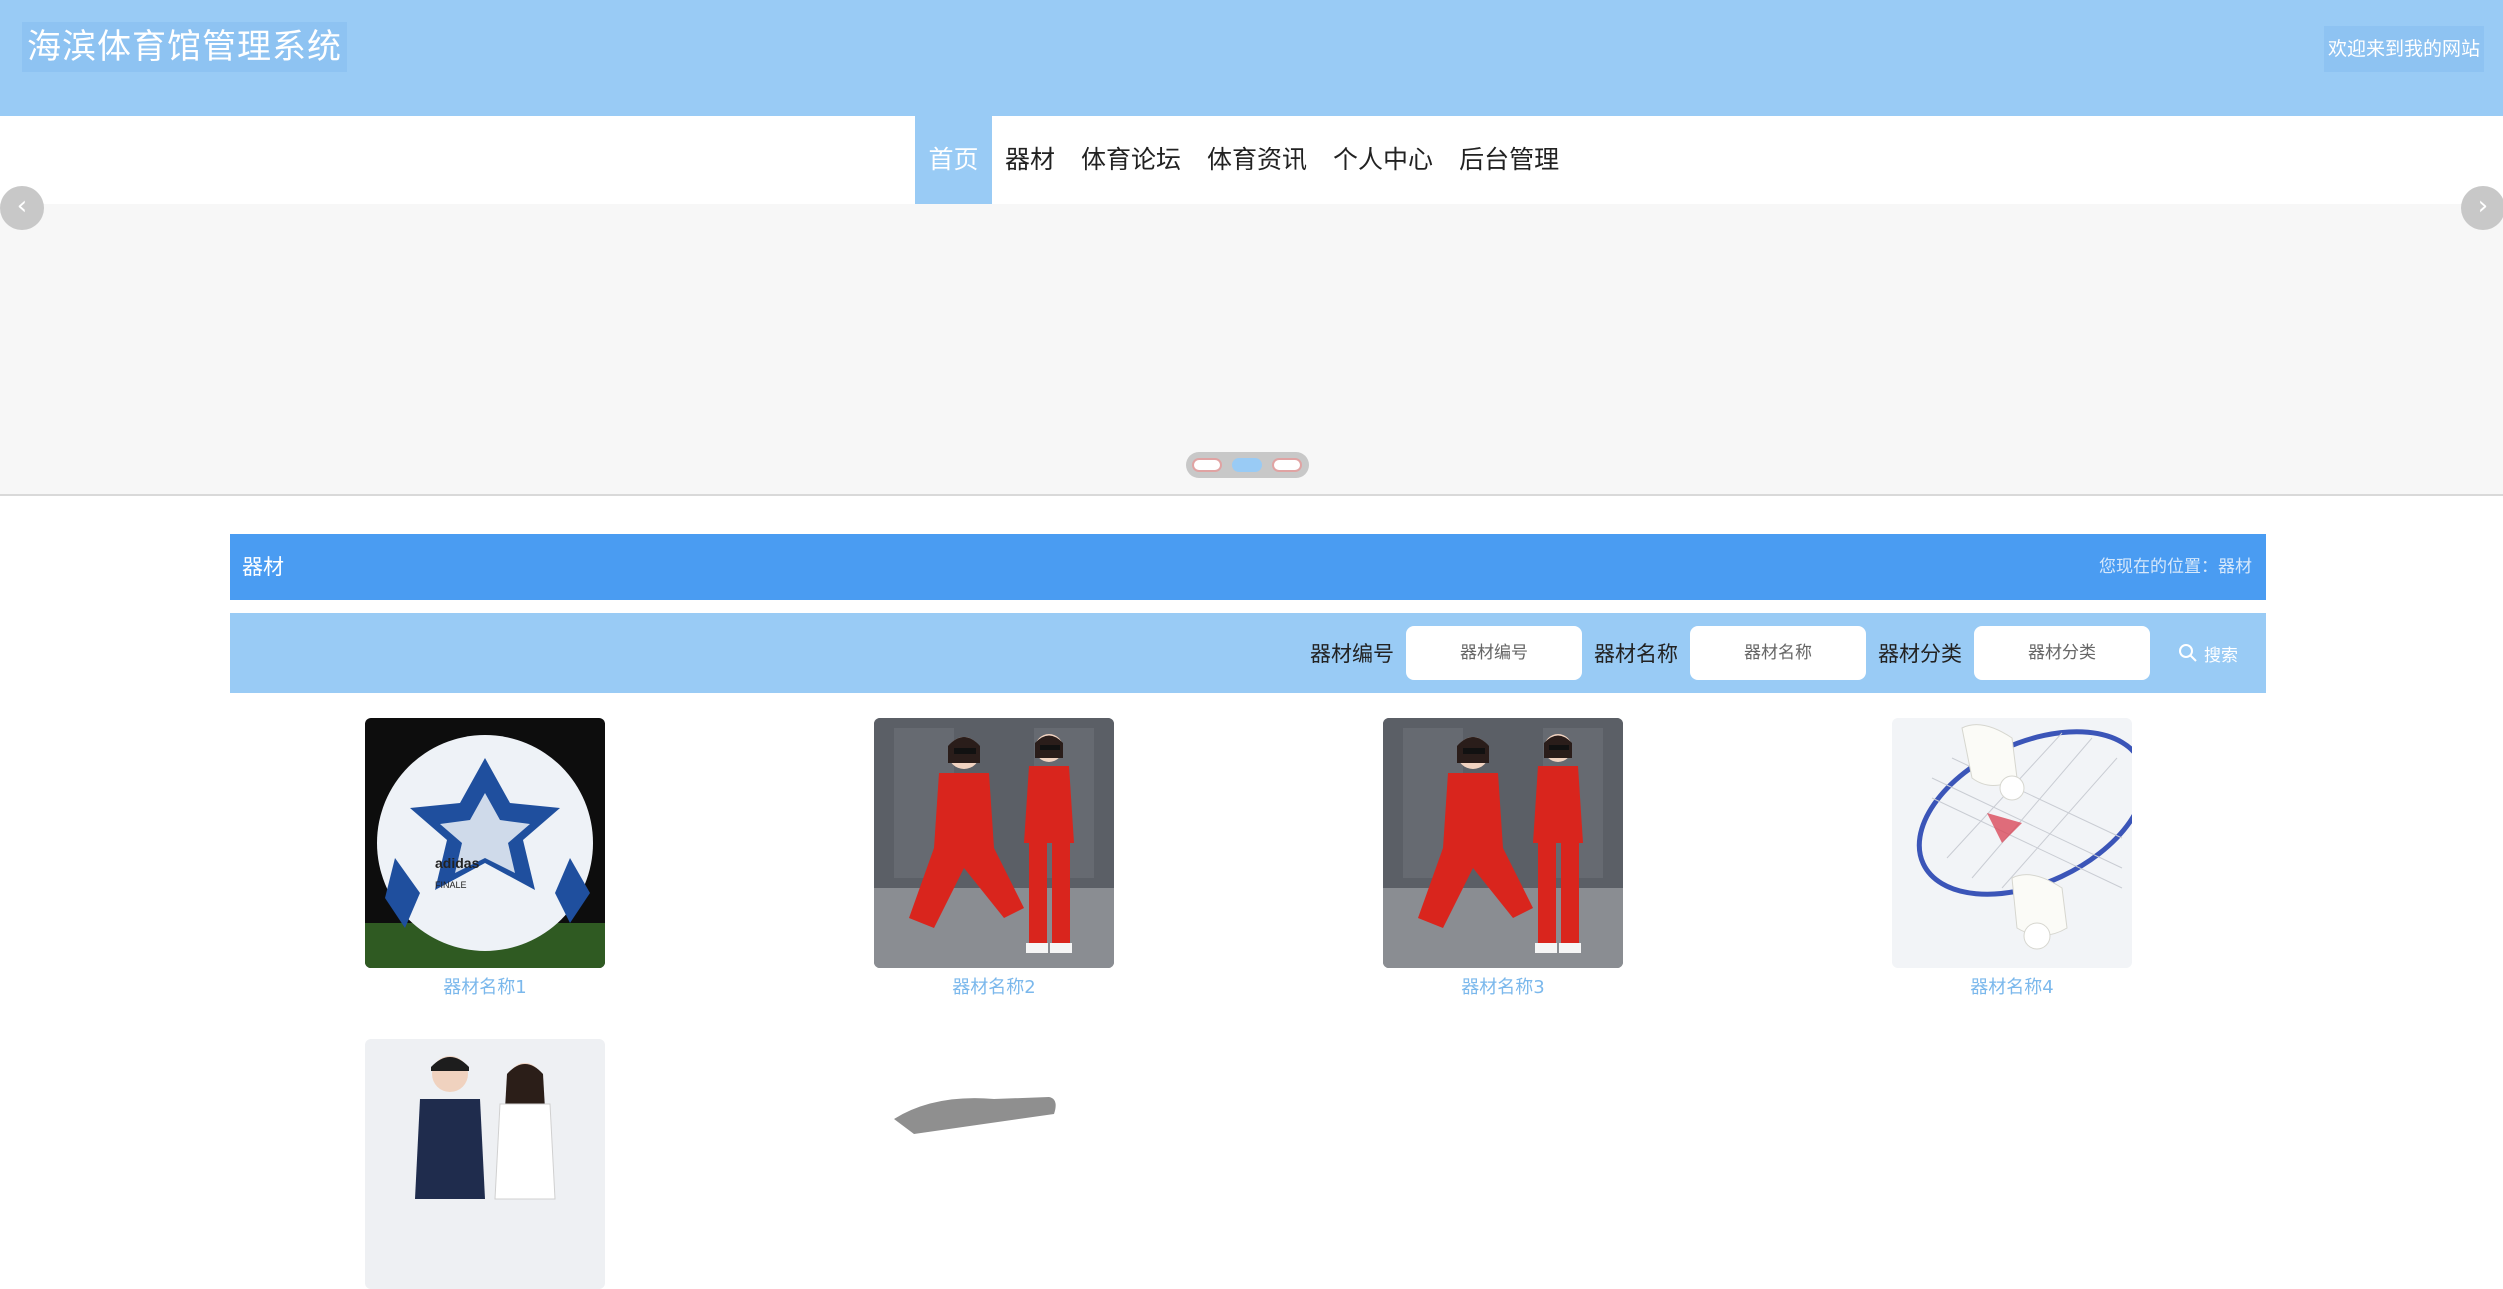 The image size is (2503, 1289). Describe the element at coordinates (1131, 160) in the screenshot. I see `nav-item-forum: 体育论坛` at that location.